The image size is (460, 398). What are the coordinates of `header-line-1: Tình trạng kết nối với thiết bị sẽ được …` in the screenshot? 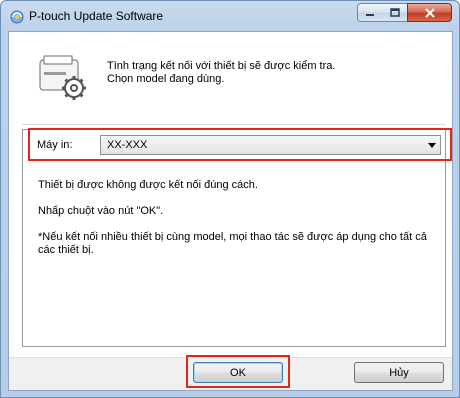 It's located at (221, 66).